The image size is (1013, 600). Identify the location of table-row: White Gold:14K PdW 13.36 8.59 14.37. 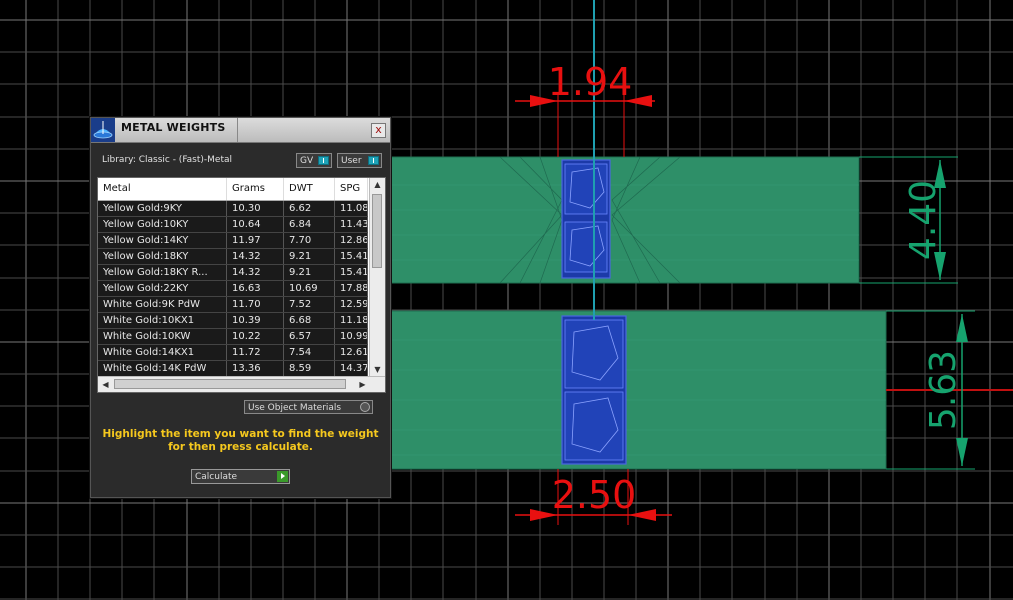
(233, 369).